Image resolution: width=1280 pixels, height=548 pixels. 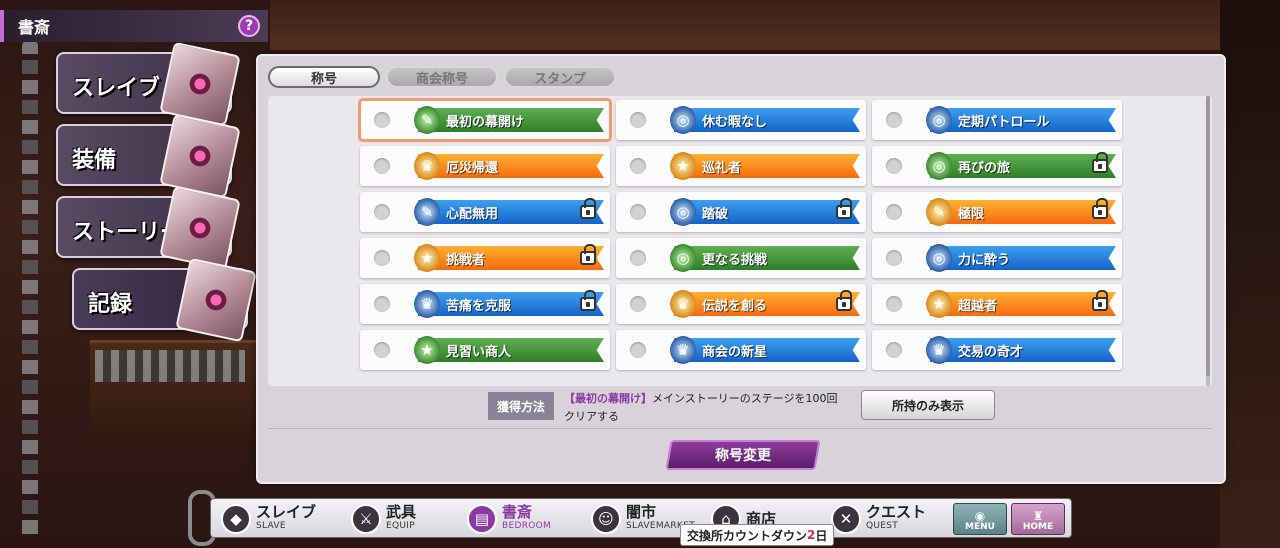 What do you see at coordinates (984, 260) in the screenshot?
I see `title-name: 力に酔う` at bounding box center [984, 260].